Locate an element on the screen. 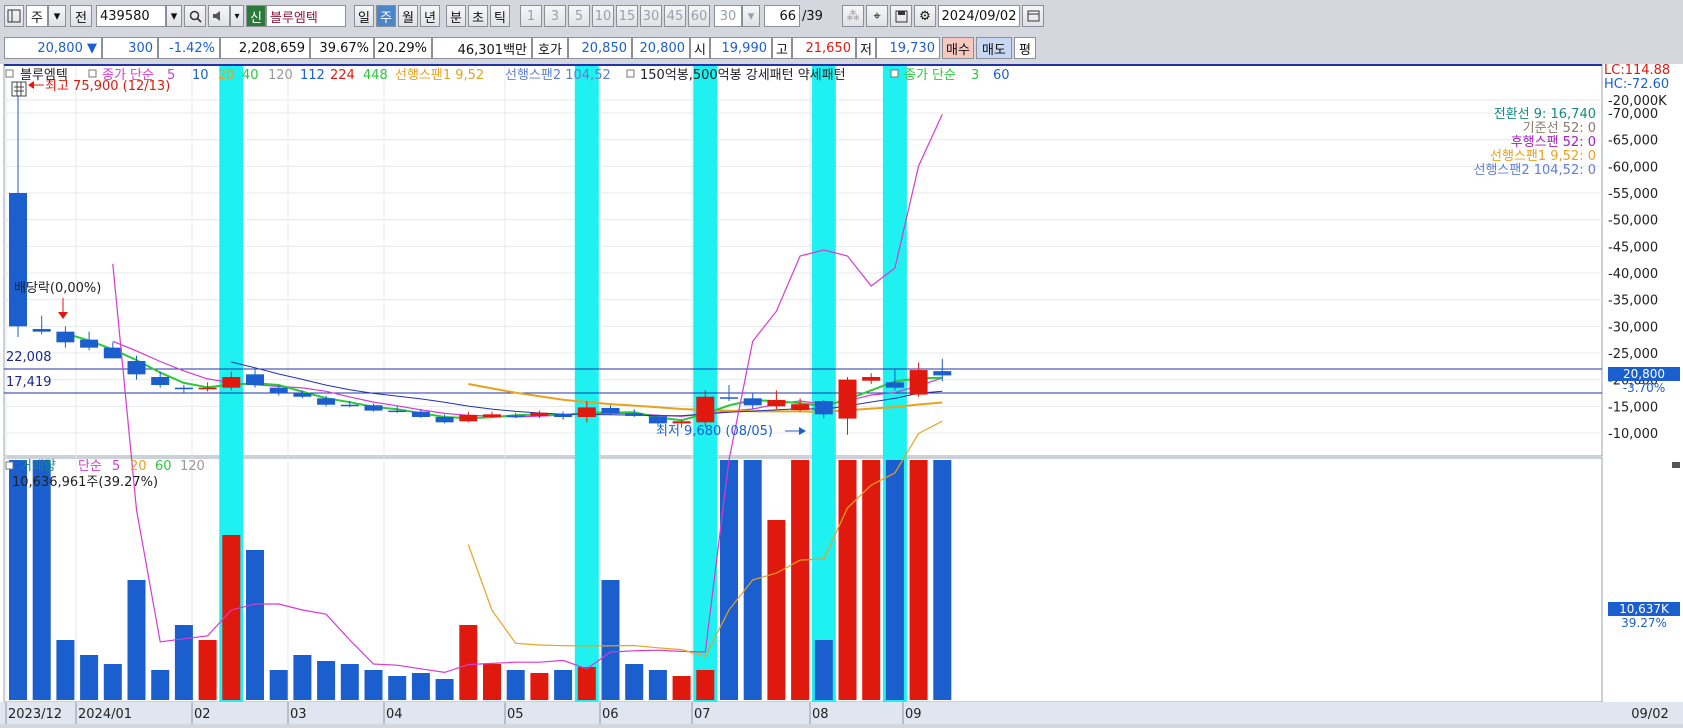  code-dropdown-icon: ▾ is located at coordinates (174, 16).